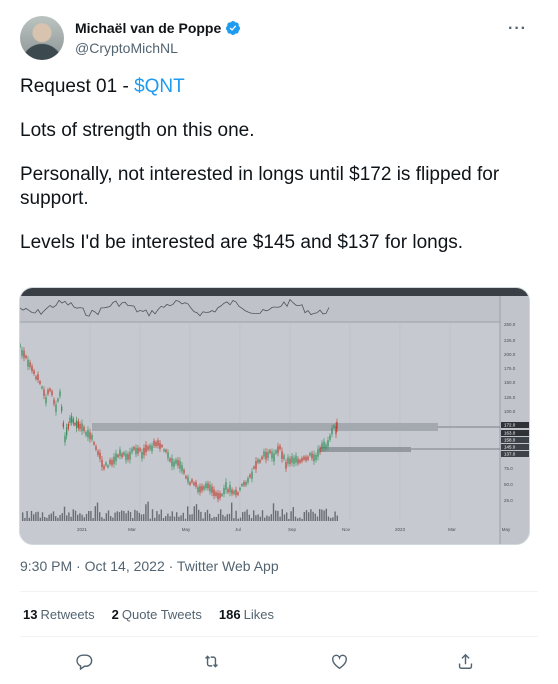 The image size is (558, 684). What do you see at coordinates (365, 449) in the screenshot?
I see `support-zone` at bounding box center [365, 449].